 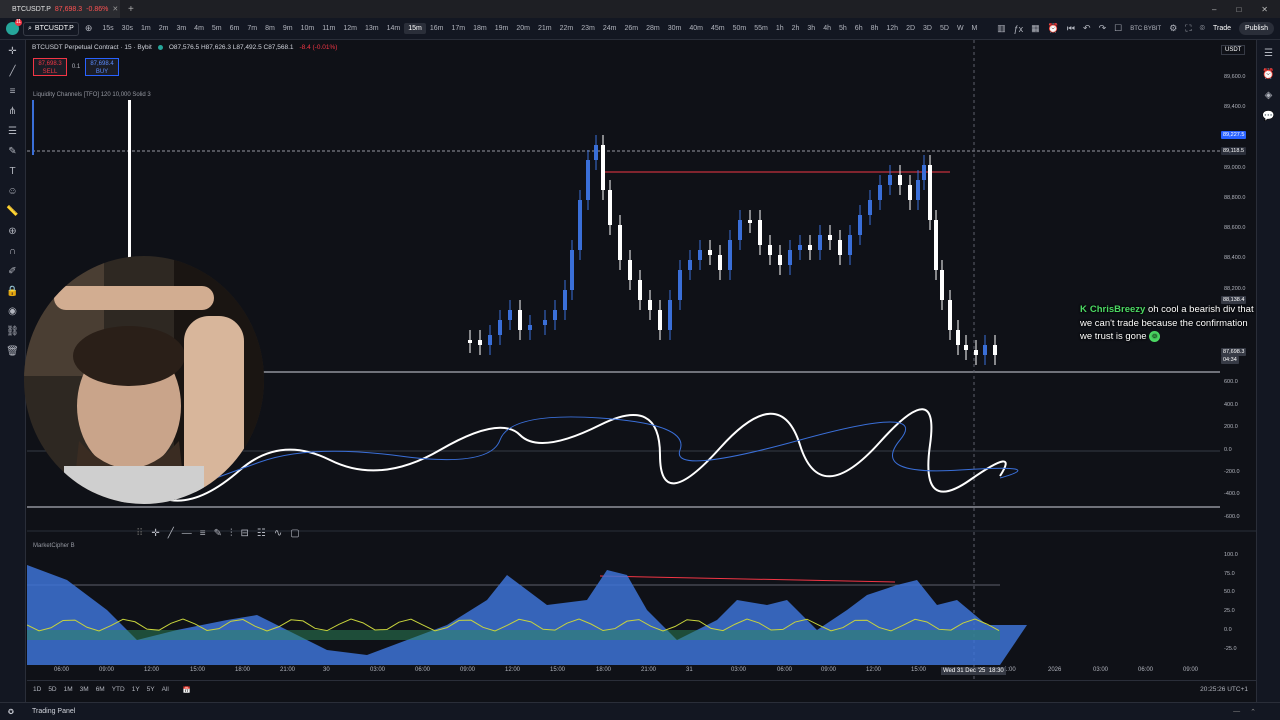 What do you see at coordinates (127, 28) in the screenshot?
I see `interval-30s: 30s` at bounding box center [127, 28].